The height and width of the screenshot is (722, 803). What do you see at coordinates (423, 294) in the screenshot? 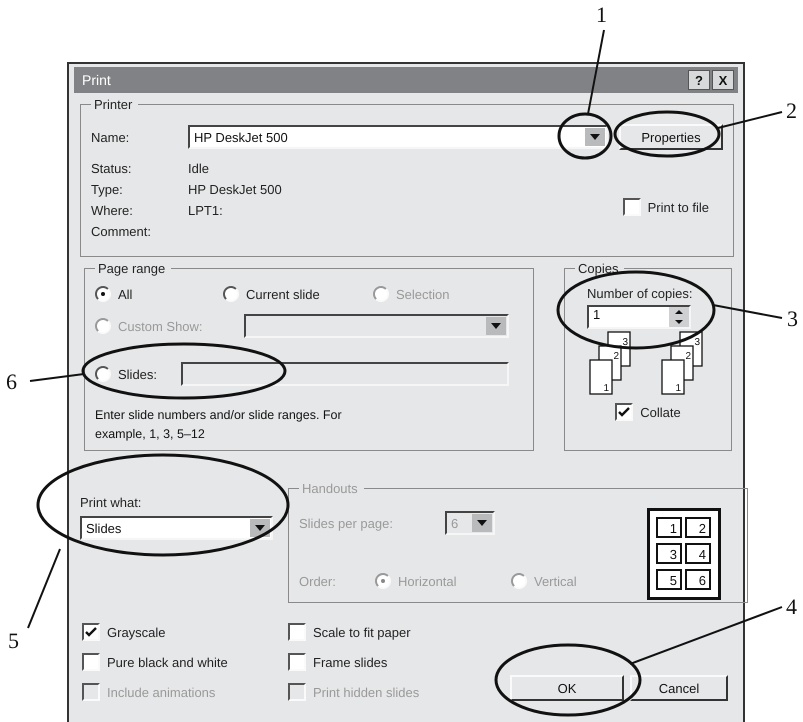
I see `radio-label: Selection` at bounding box center [423, 294].